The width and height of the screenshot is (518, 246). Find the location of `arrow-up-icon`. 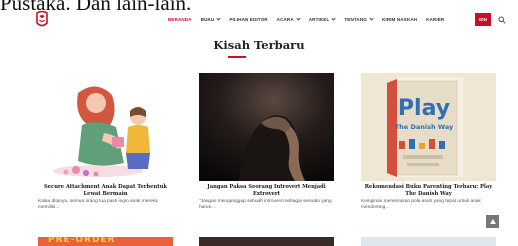

arrow-up-icon is located at coordinates (492, 221).